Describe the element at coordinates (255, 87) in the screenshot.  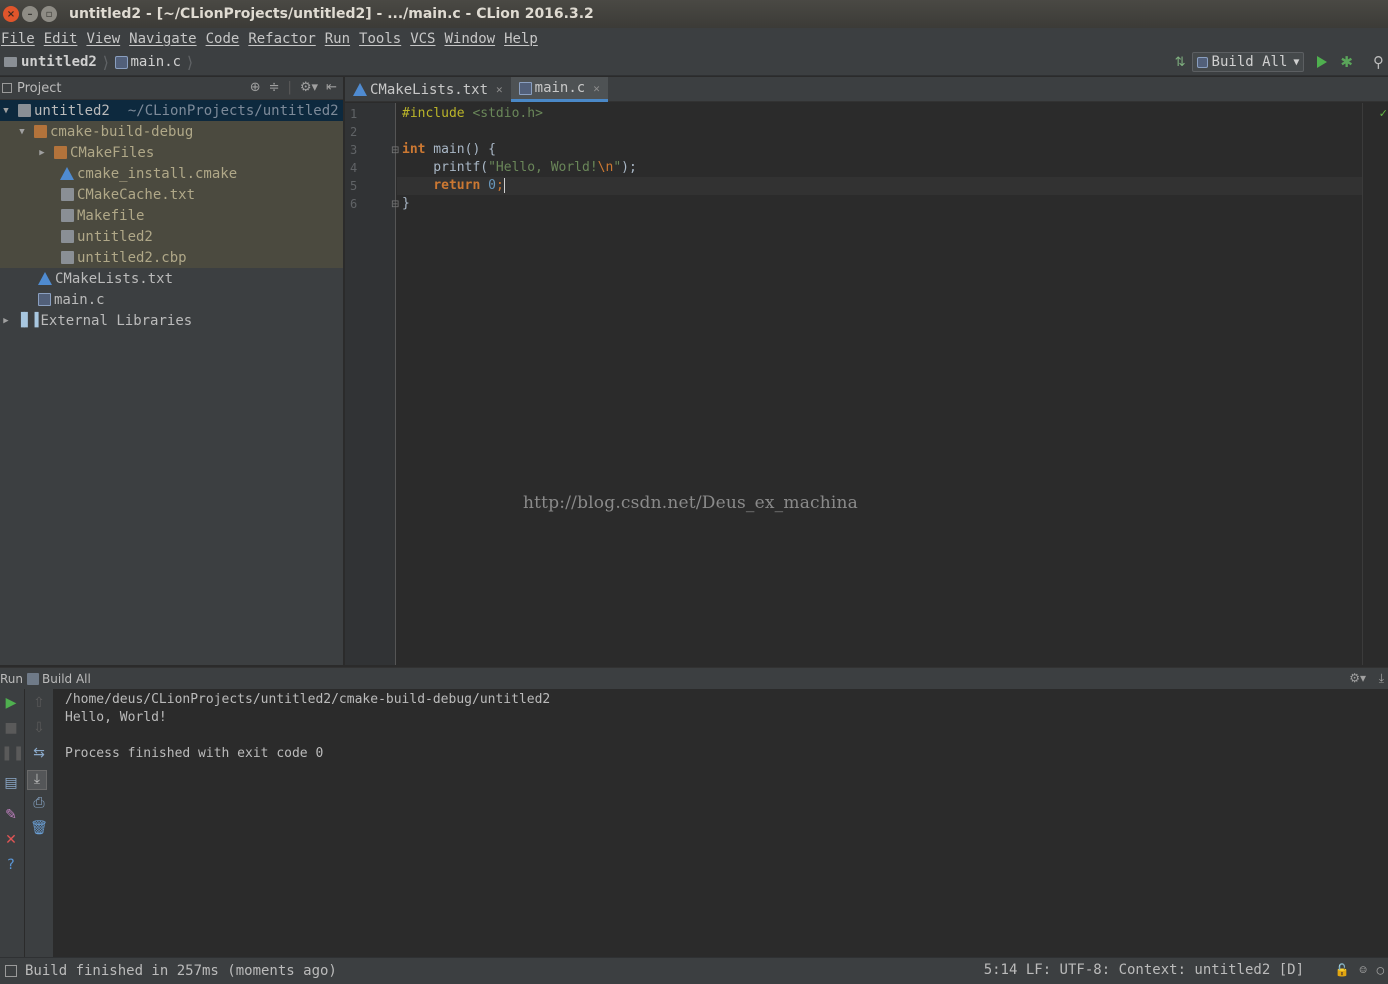
I see `locate-icon: ⊕` at that location.